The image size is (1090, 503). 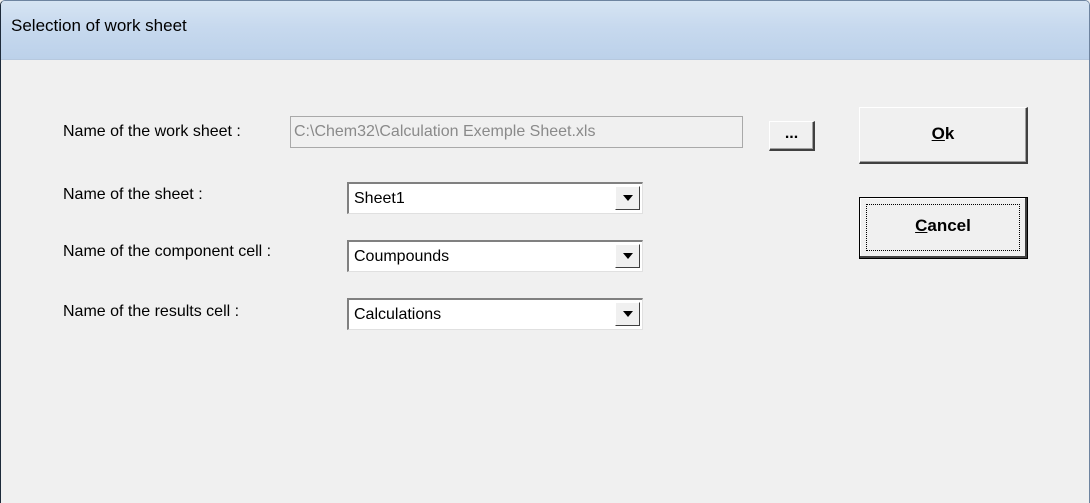 I want to click on work-sheet-path-field: C:\Chem32\Calculation Exemple Sheet.xls, so click(x=516, y=132).